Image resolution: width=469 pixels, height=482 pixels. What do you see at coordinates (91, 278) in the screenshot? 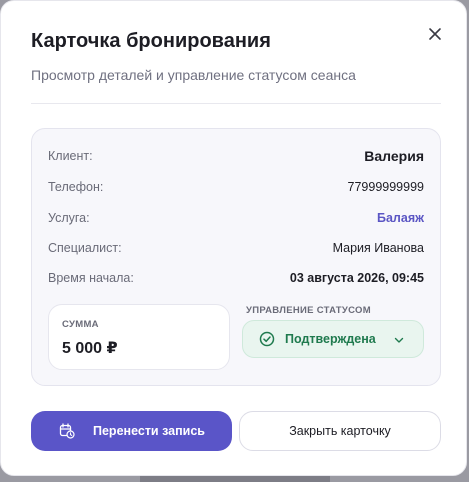
I see `start-time-label: Время начала:` at bounding box center [91, 278].